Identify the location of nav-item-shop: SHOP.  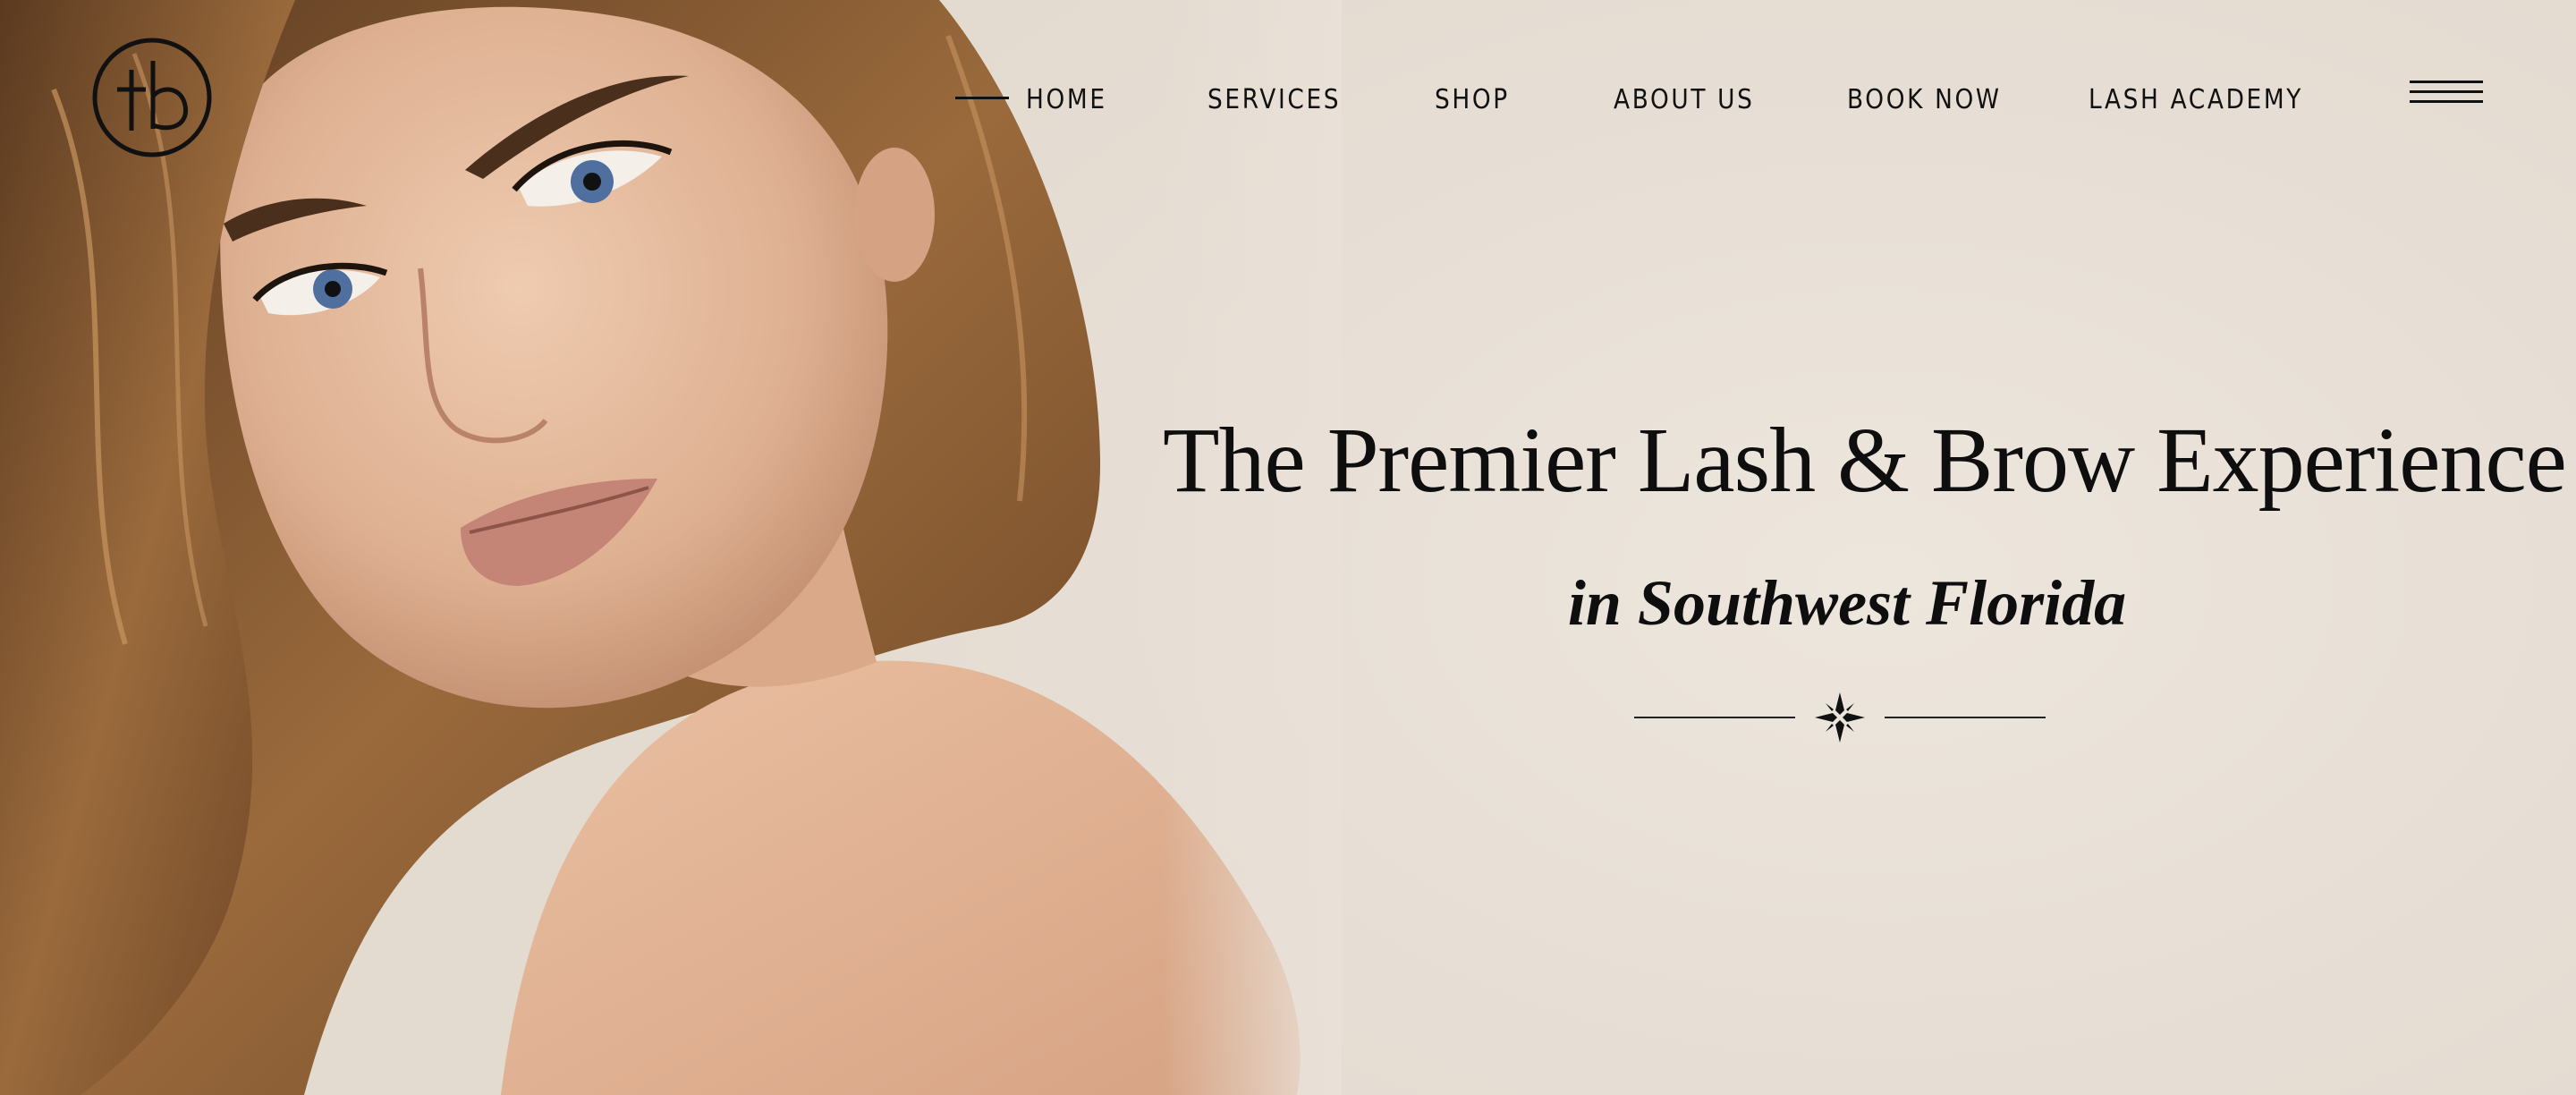
(1472, 100).